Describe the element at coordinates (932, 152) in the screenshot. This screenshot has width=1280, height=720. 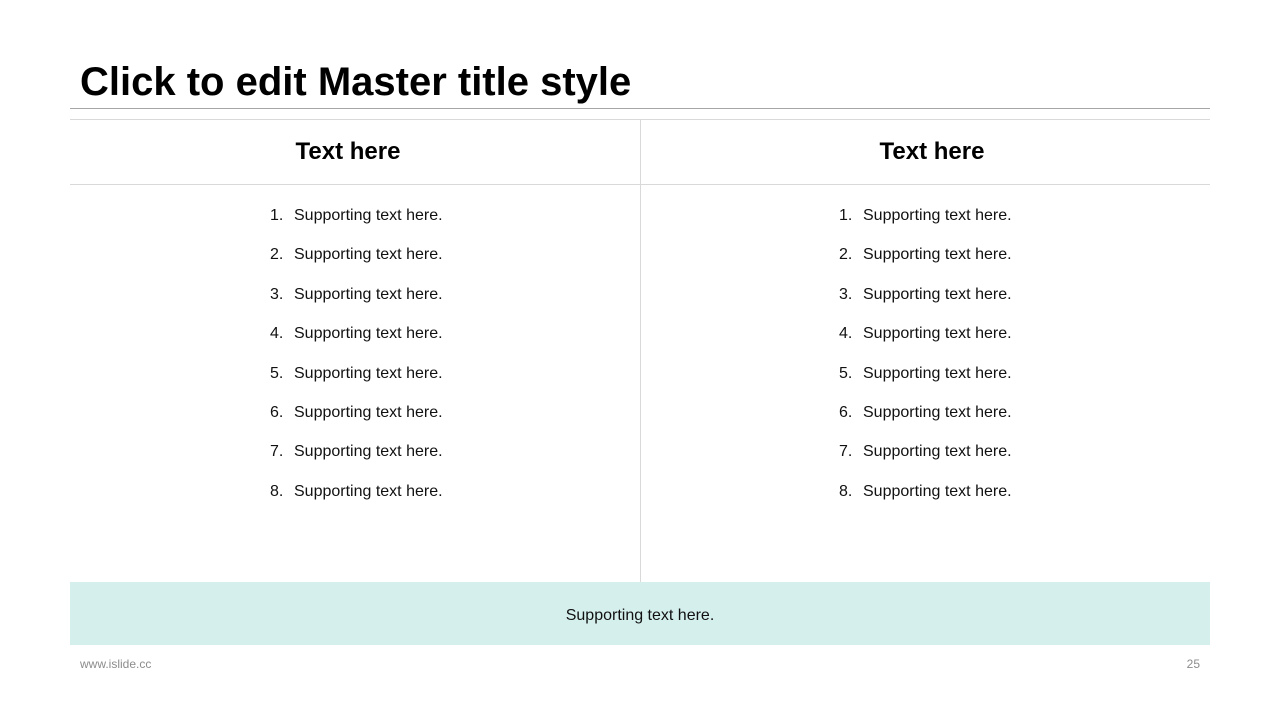
I see `column-header-right: Text here` at that location.